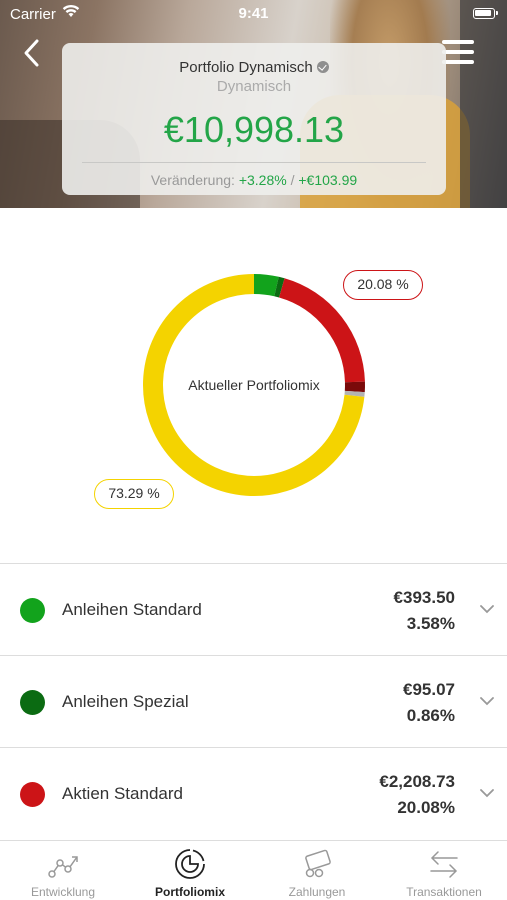  I want to click on position-name: Anleihen Spezial, so click(125, 701).